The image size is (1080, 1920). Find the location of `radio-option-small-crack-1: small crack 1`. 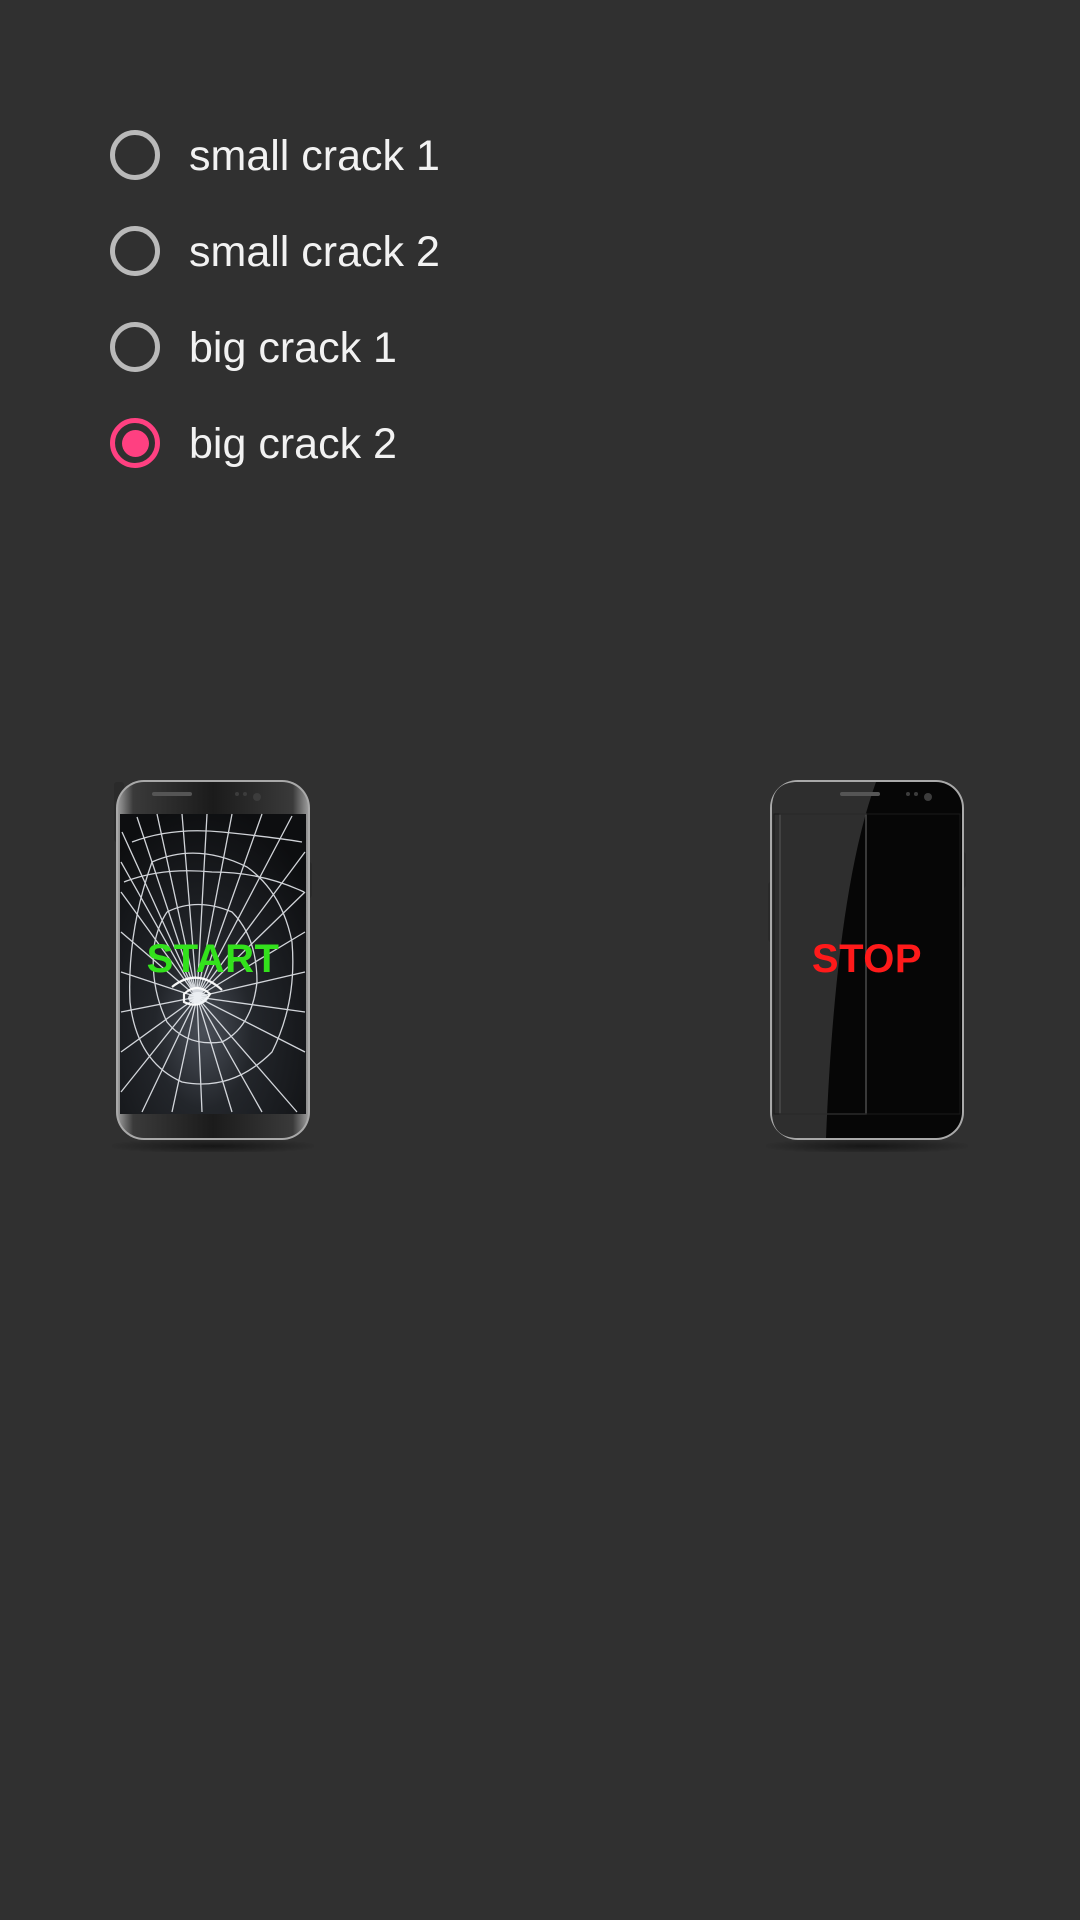

radio-option-small-crack-1: small crack 1 is located at coordinates (410, 156).